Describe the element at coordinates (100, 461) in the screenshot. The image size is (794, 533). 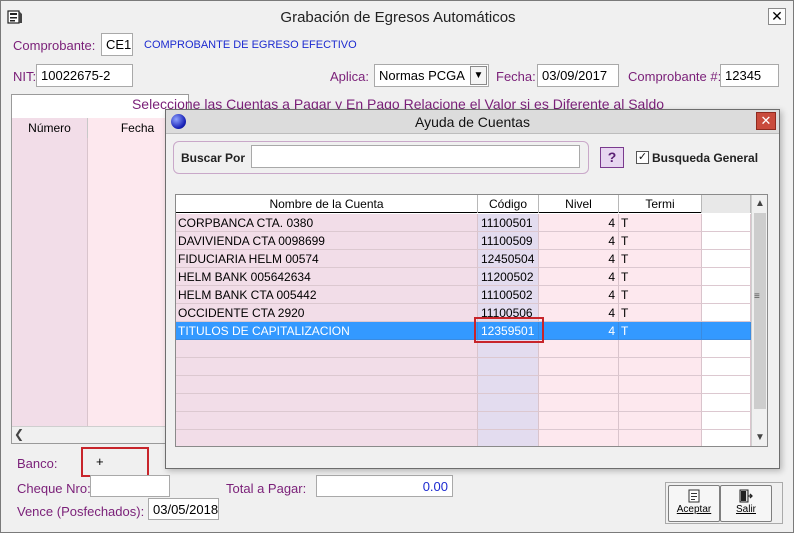
I see `banco-field: +` at that location.